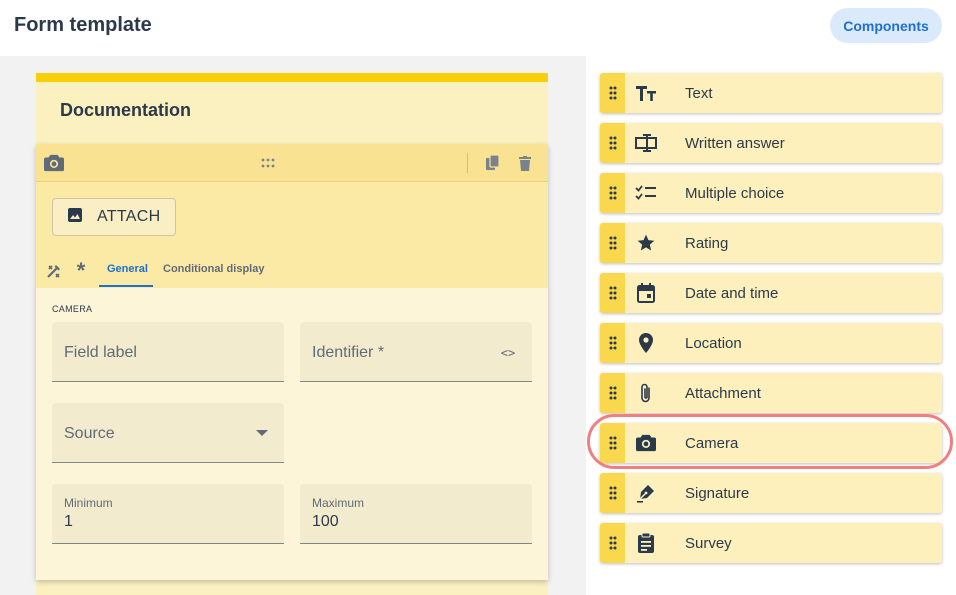 Image resolution: width=956 pixels, height=595 pixels. Describe the element at coordinates (646, 393) in the screenshot. I see `paperclip-icon` at that location.